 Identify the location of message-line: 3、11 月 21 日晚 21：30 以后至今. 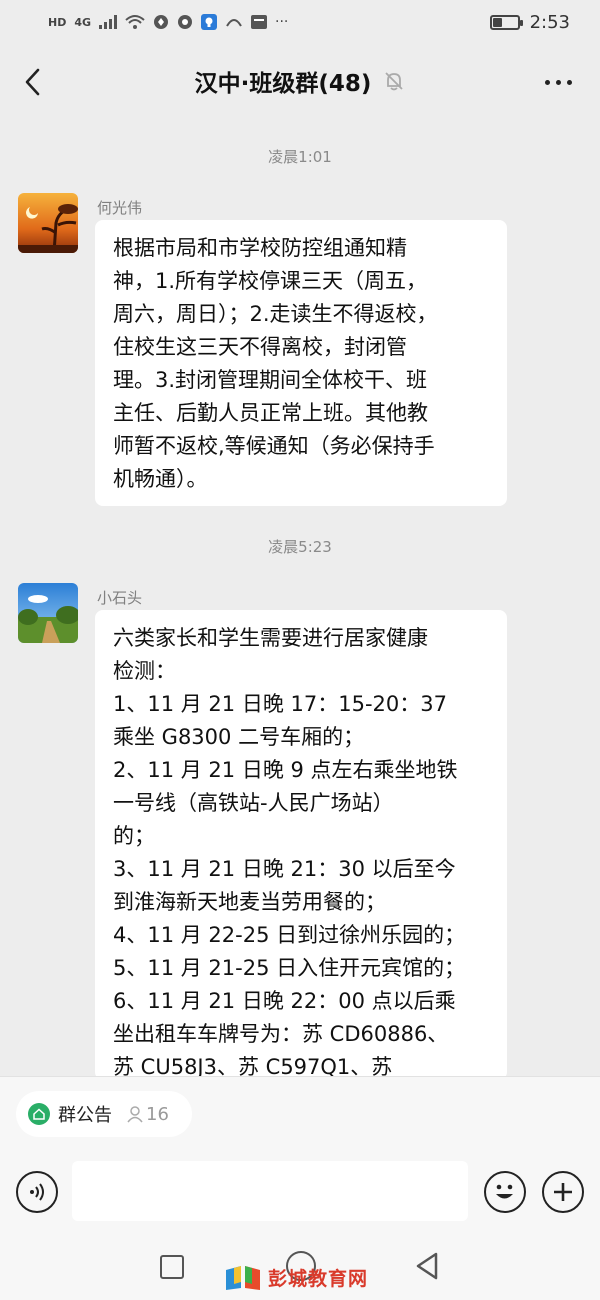
(284, 869).